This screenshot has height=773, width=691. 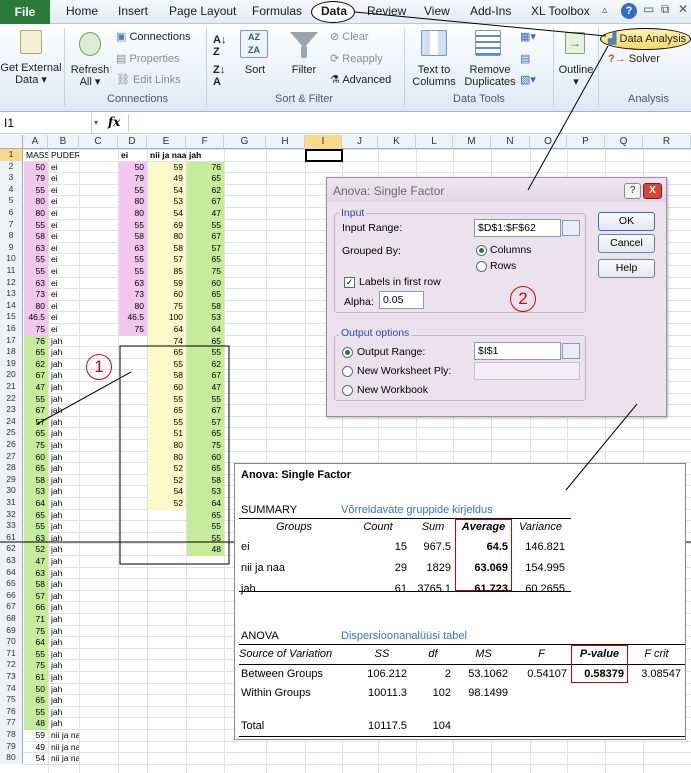 I want to click on marker-1-line, so click(x=84, y=398).